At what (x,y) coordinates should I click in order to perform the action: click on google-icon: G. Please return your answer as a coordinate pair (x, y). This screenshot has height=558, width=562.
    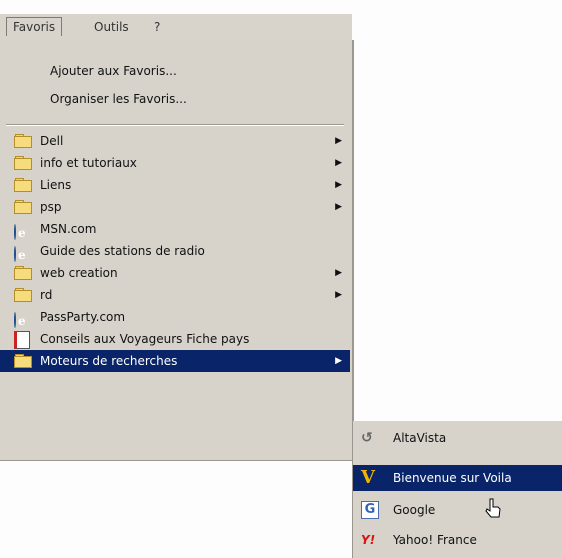
    Looking at the image, I should click on (371, 510).